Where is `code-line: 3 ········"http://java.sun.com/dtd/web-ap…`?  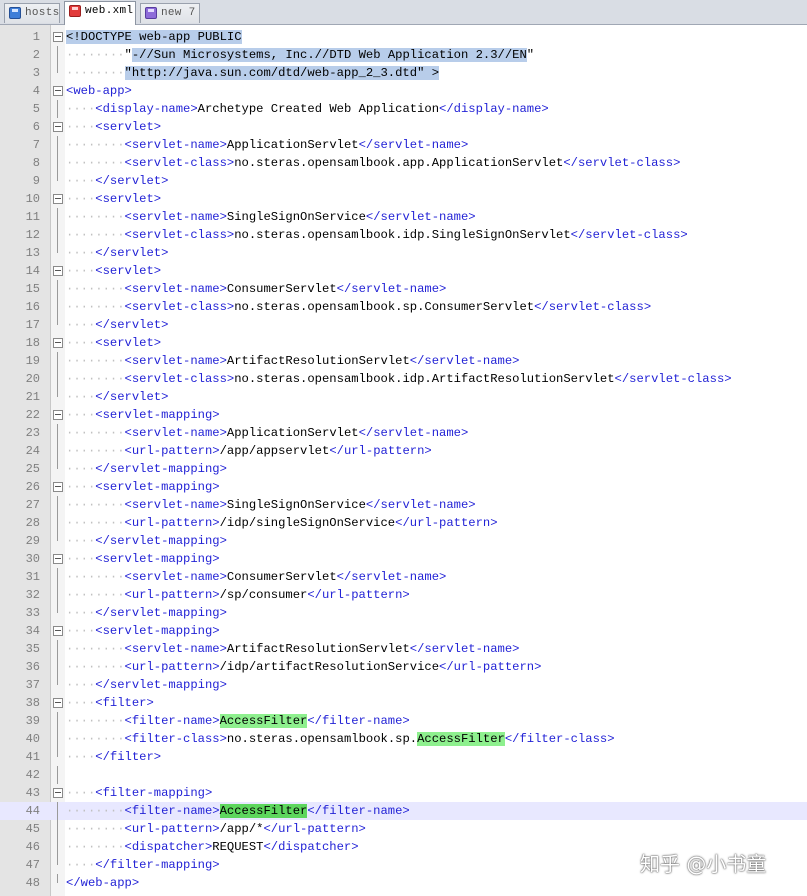 code-line: 3 ········"http://java.sun.com/dtd/web-ap… is located at coordinates (403, 73).